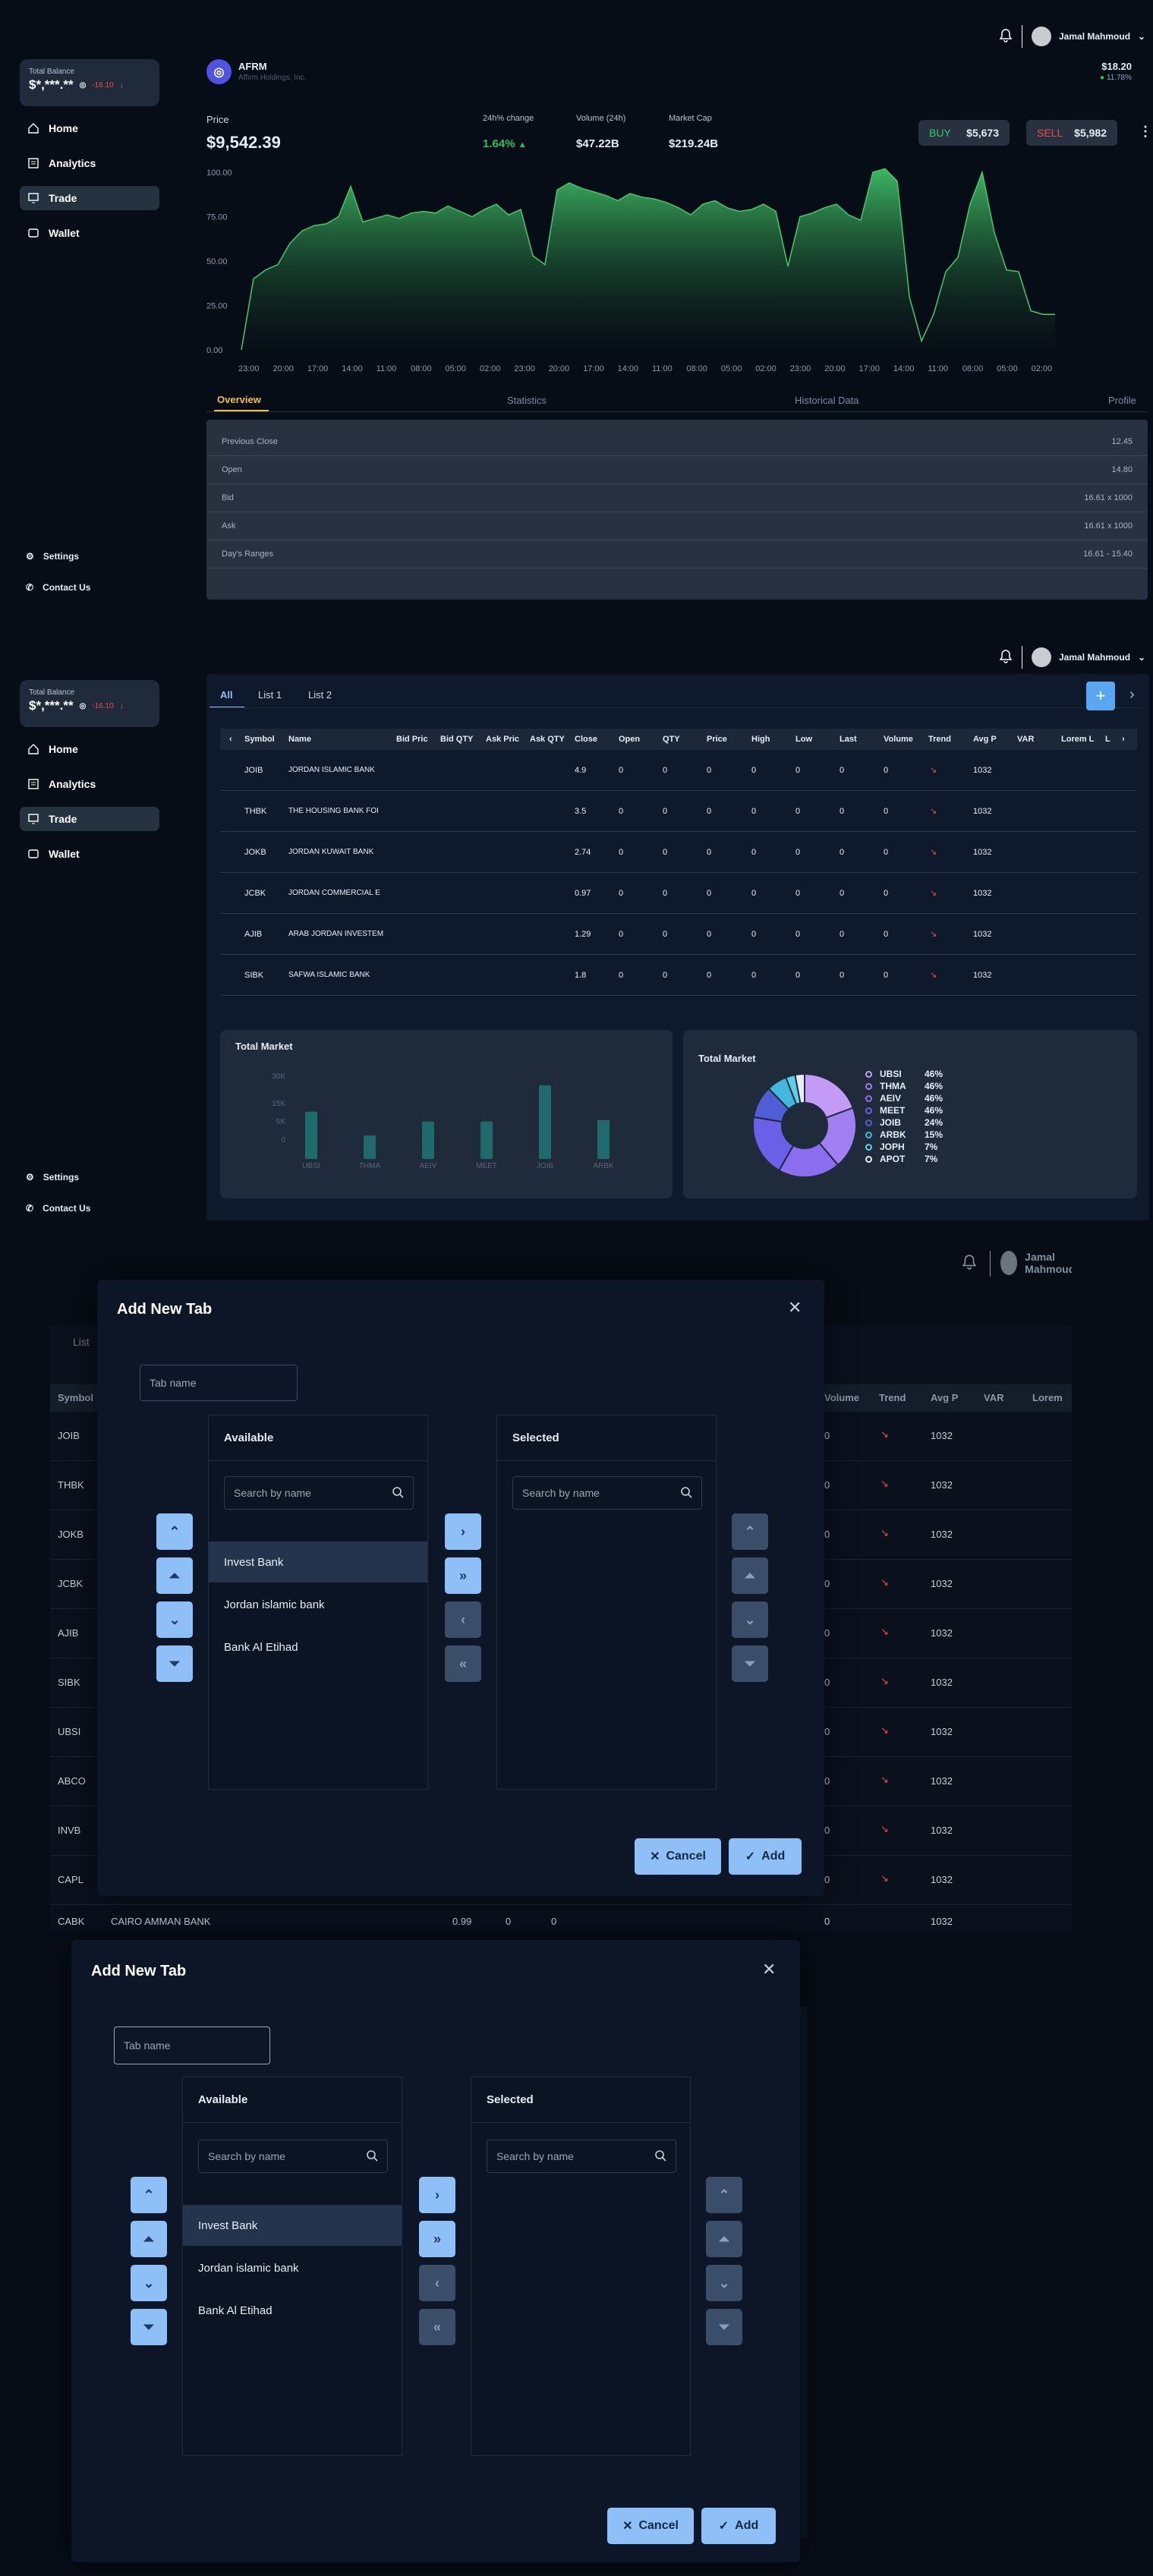 The image size is (1153, 2576). I want to click on buy-button: BUY $5,673, so click(964, 133).